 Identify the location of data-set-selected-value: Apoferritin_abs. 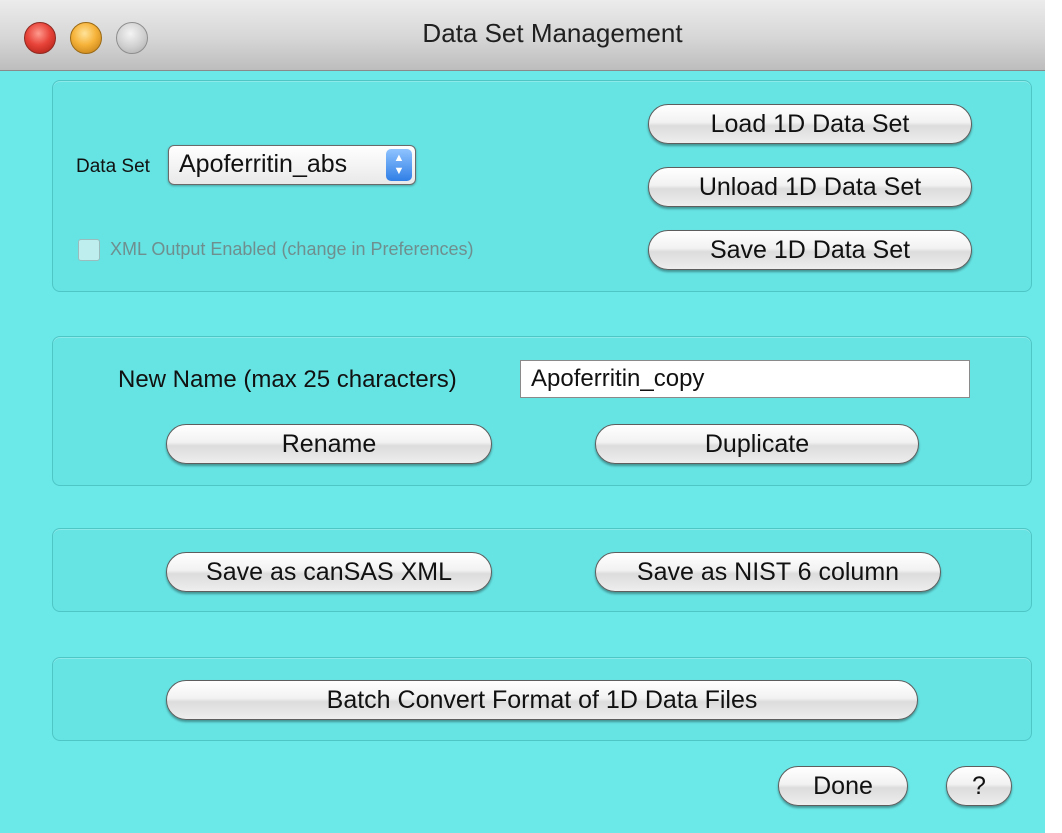
(263, 164).